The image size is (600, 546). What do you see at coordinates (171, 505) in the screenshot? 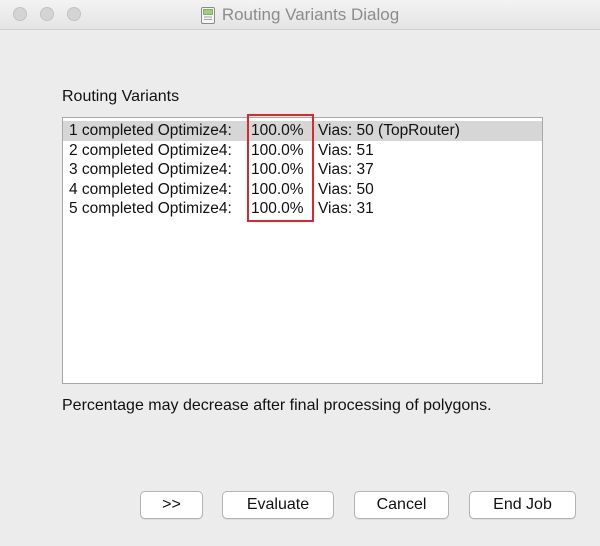
I see `more-button: >>` at bounding box center [171, 505].